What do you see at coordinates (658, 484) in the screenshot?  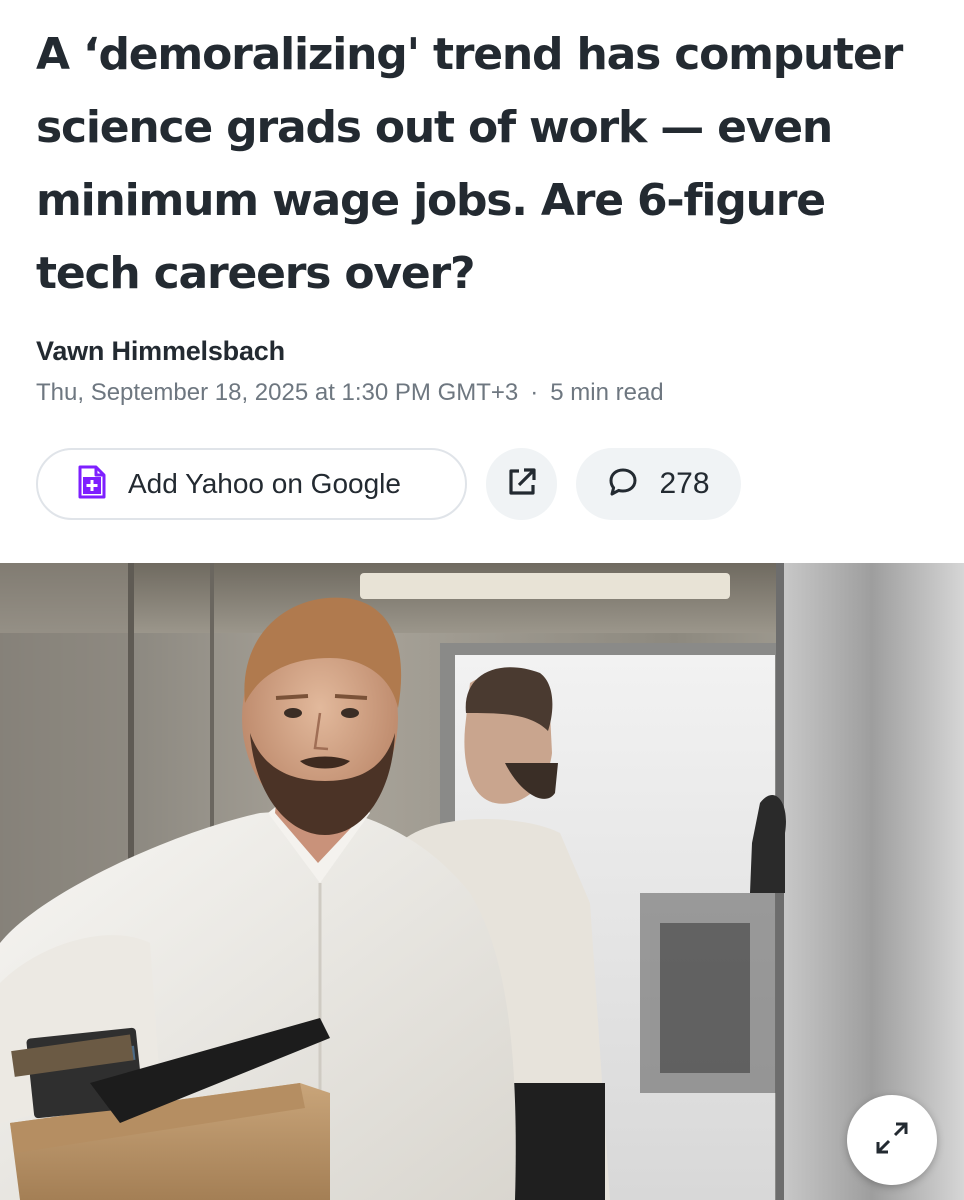 I see `comments-button: 278` at bounding box center [658, 484].